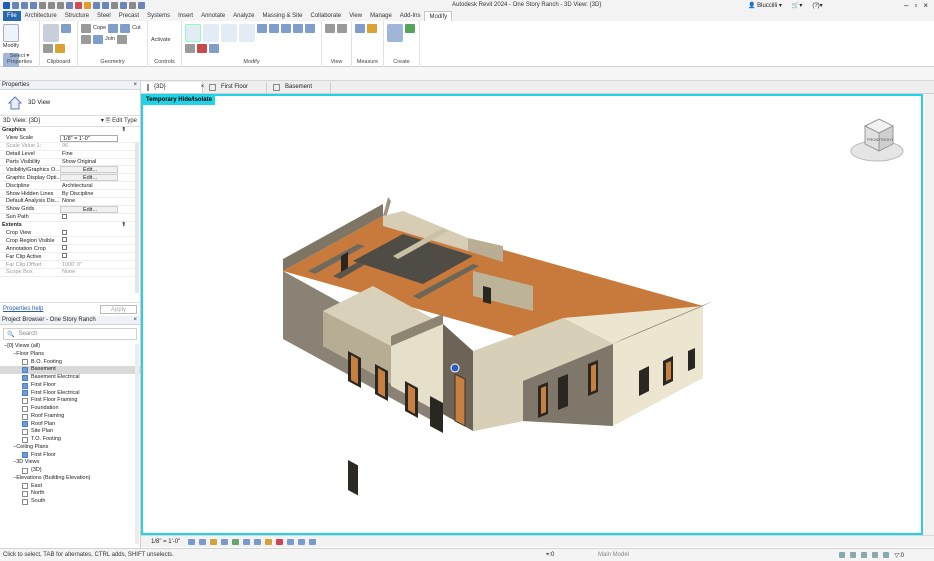 The width and height of the screenshot is (934, 561). Describe the element at coordinates (165, 542) in the screenshot. I see `view-scale-control: 1/8" = 1'-0"` at that location.